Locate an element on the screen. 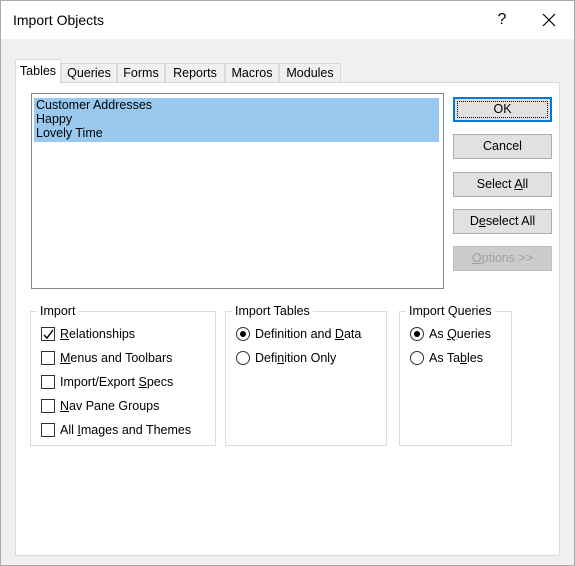  label-part: pecs is located at coordinates (160, 382).